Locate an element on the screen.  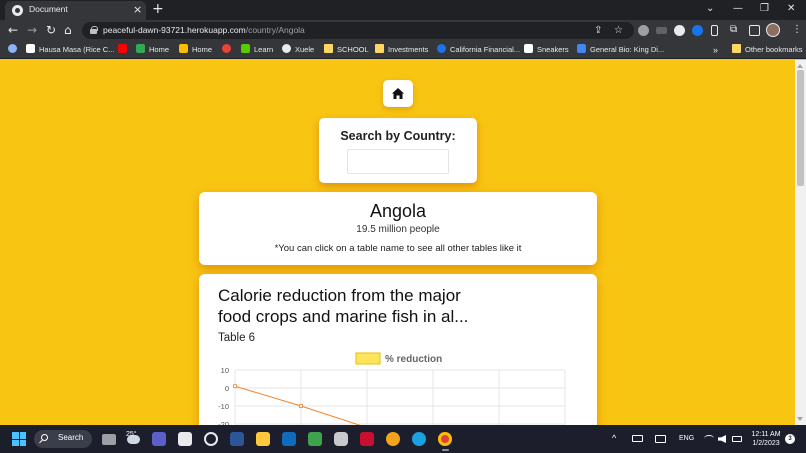
minimize-button: — is located at coordinates (738, 9).